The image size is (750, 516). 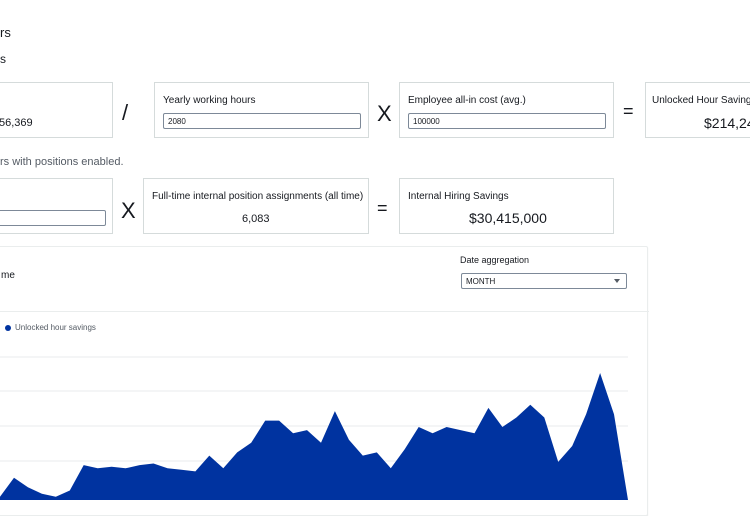 I want to click on page-title: rs, so click(x=5, y=32).